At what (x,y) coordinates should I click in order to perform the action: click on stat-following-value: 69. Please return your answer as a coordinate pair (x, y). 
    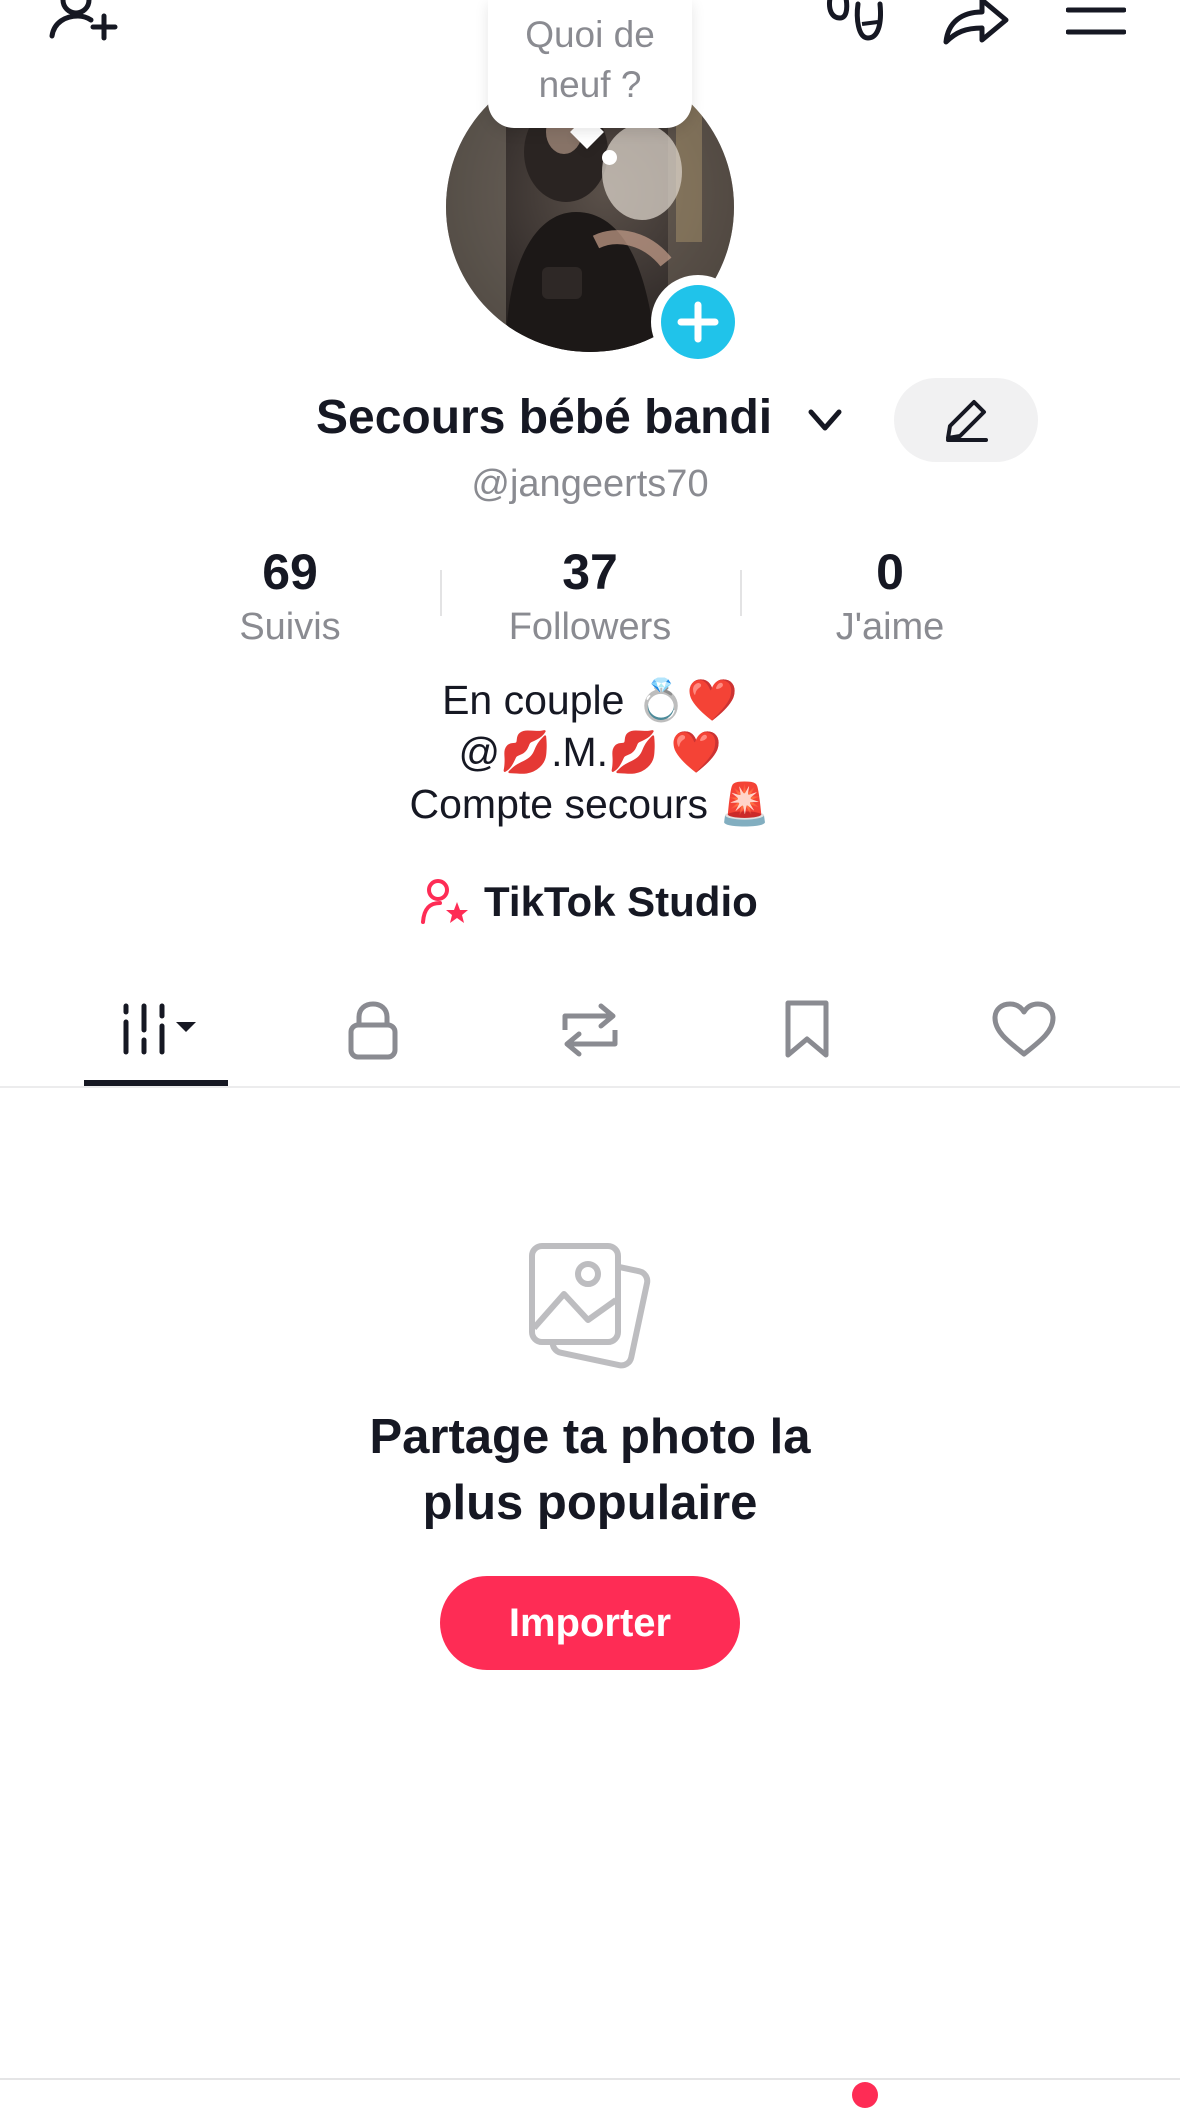
    Looking at the image, I should click on (290, 572).